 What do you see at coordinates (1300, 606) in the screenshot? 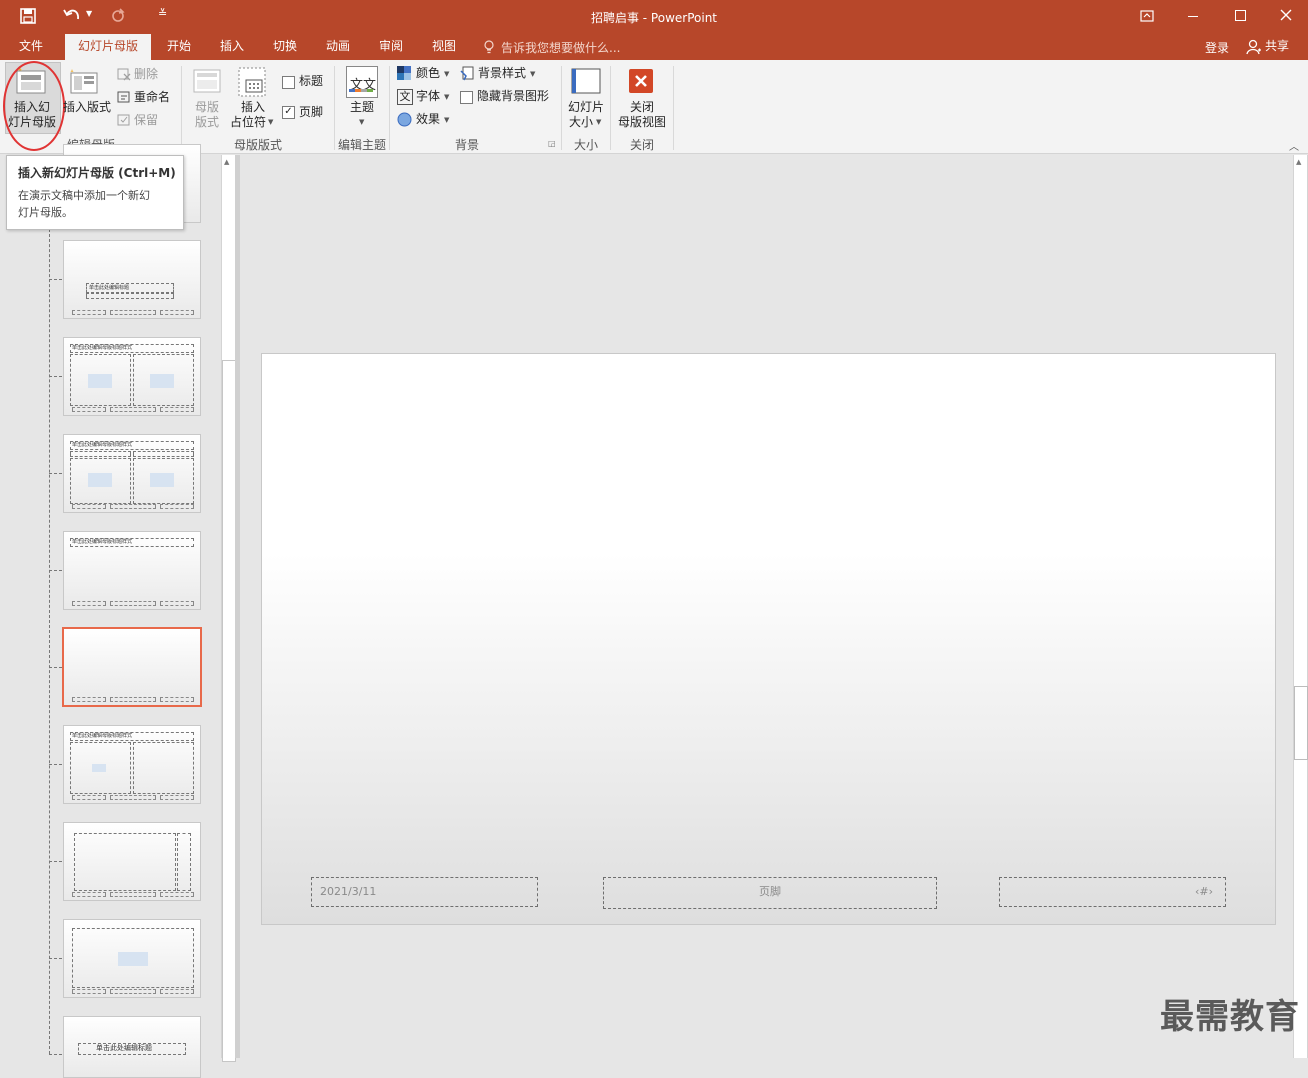
I see `main-scrollbar` at bounding box center [1300, 606].